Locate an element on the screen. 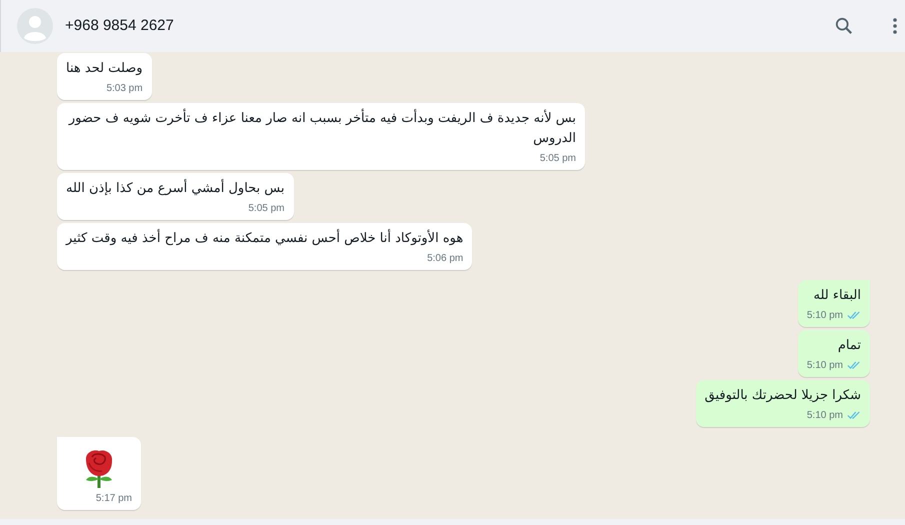 This screenshot has width=905, height=525. message-text: وصلت لحد هنا is located at coordinates (104, 69).